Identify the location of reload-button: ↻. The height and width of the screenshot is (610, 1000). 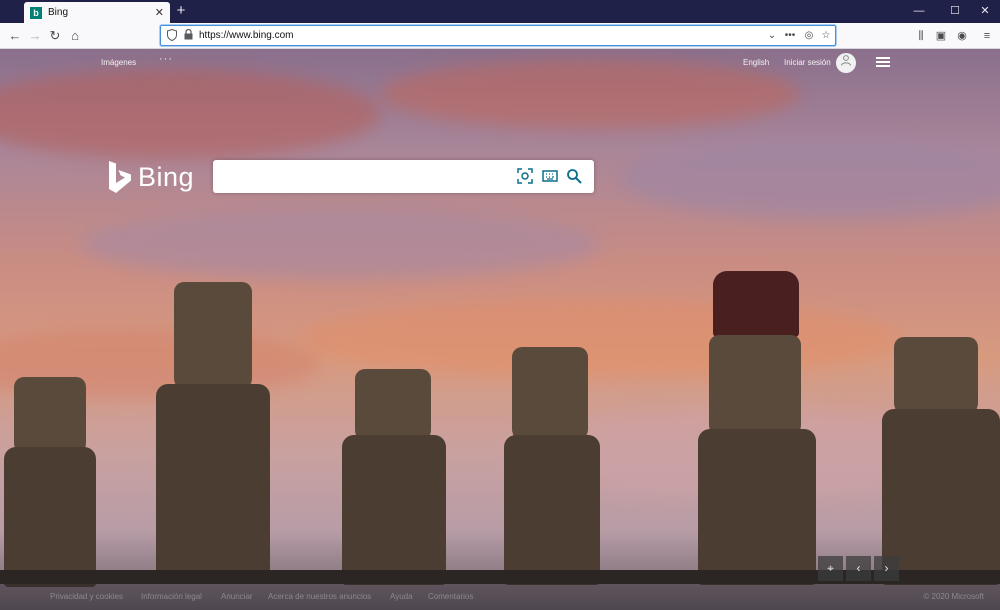
(55, 36).